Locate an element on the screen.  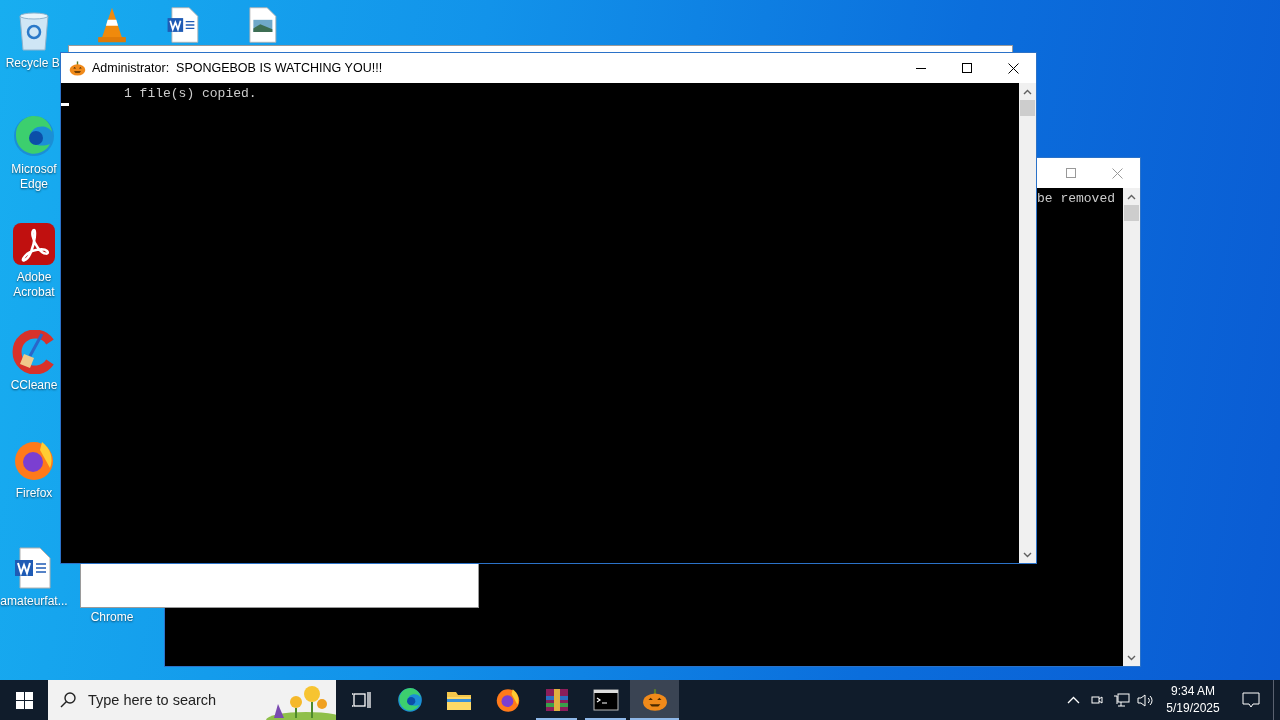
speech-bubble-icon is located at coordinates (1251, 700).